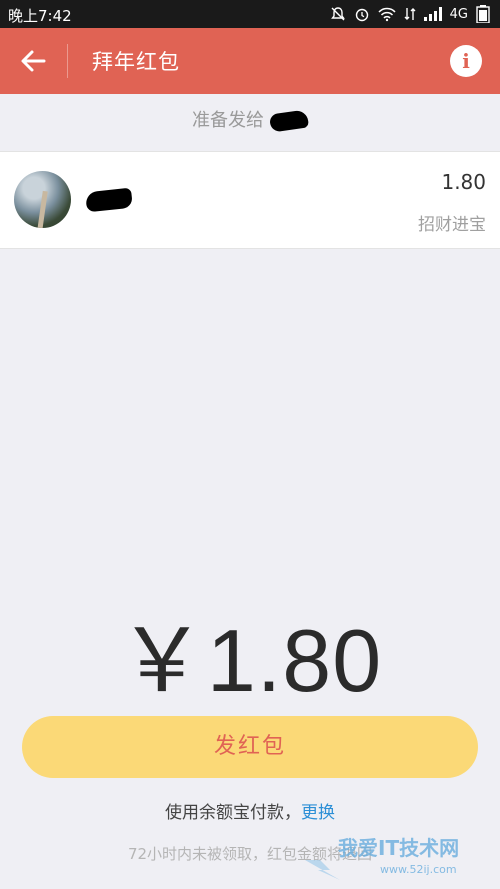 Image resolution: width=500 pixels, height=889 pixels. What do you see at coordinates (33, 61) in the screenshot?
I see `back-arrow-icon` at bounding box center [33, 61].